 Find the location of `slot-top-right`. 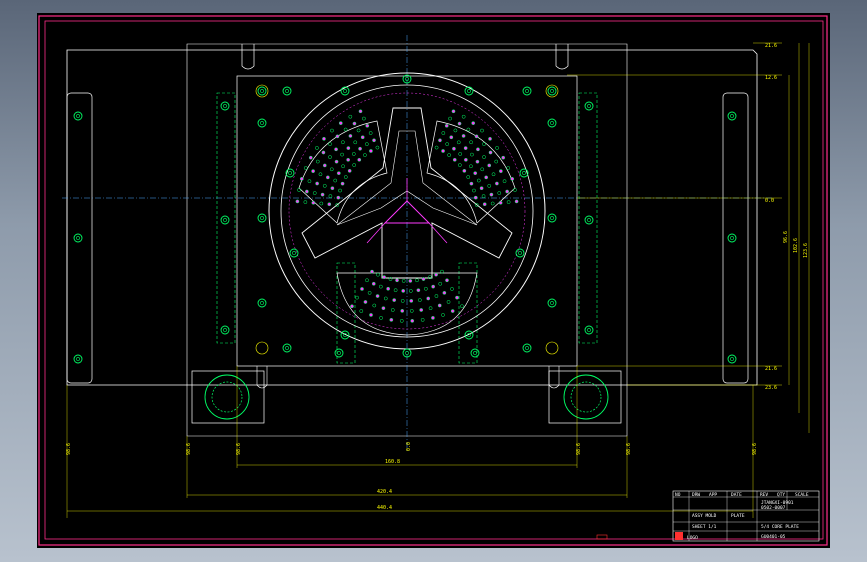

slot-top-right is located at coordinates (562, 57).